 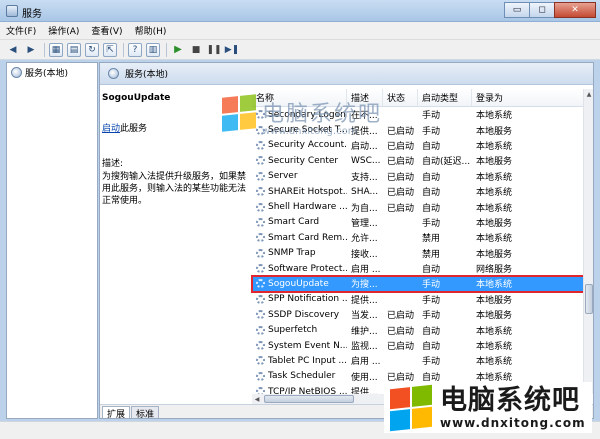 I want to click on service-name: Superfetch, so click(x=293, y=330).